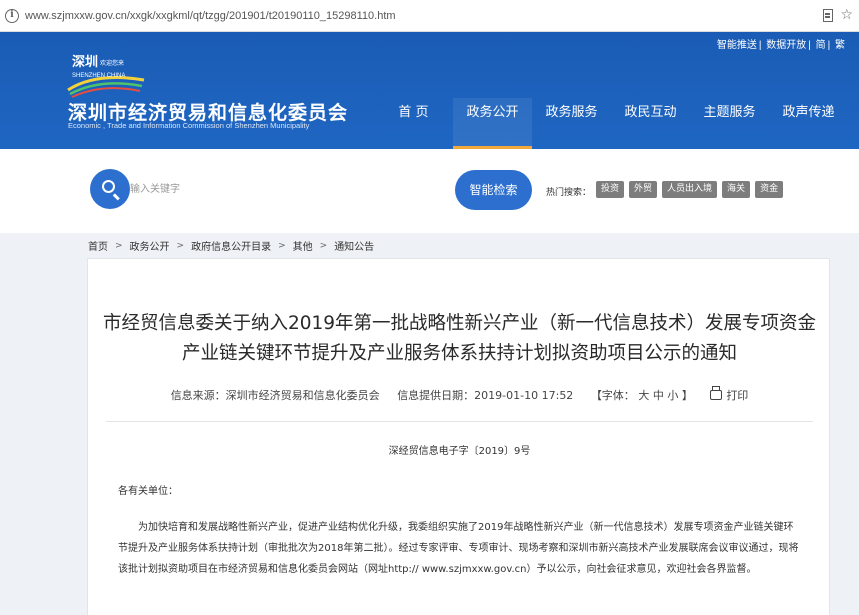  Describe the element at coordinates (643, 189) in the screenshot. I see `hot-tag-foreign-trade: 外贸` at that location.